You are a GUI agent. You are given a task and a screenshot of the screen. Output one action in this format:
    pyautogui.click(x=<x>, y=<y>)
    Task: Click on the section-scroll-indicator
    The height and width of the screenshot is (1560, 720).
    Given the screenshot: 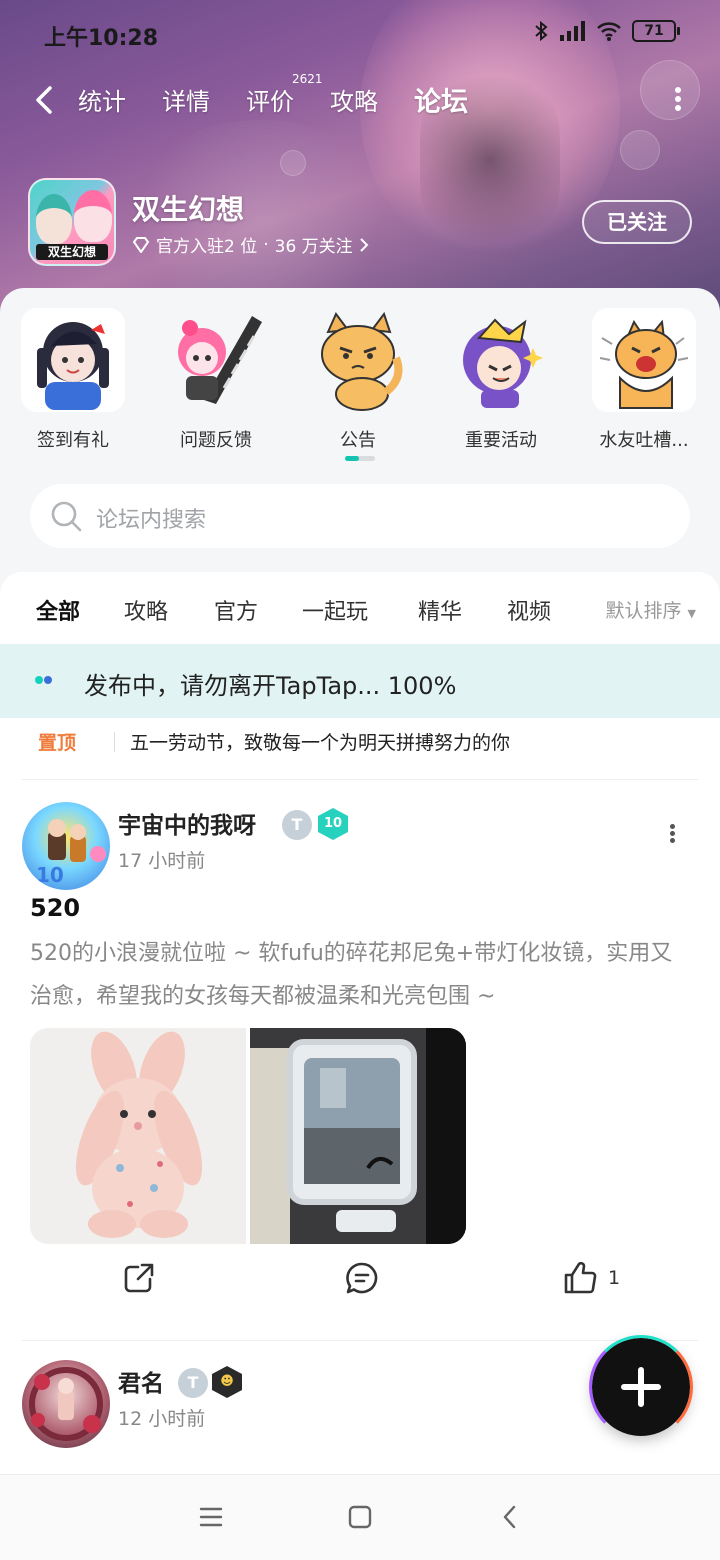 What is the action you would take?
    pyautogui.click(x=360, y=458)
    